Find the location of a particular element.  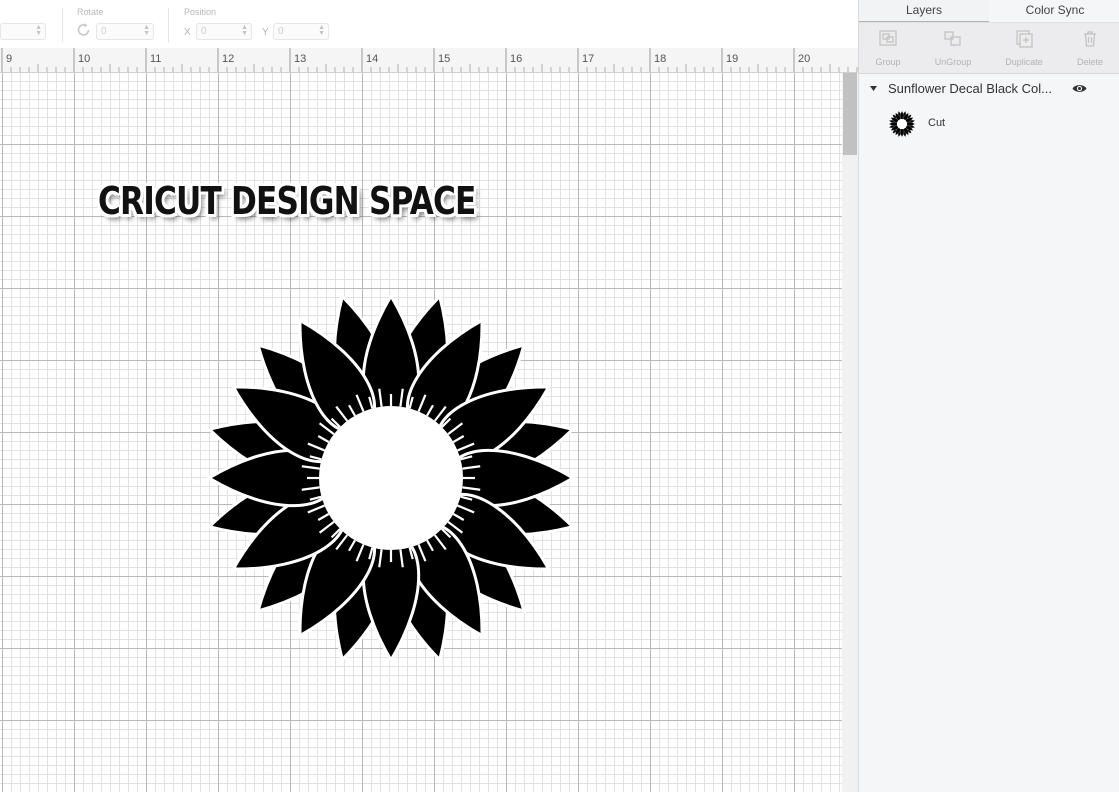

rotate-label: Rotate is located at coordinates (90, 12).